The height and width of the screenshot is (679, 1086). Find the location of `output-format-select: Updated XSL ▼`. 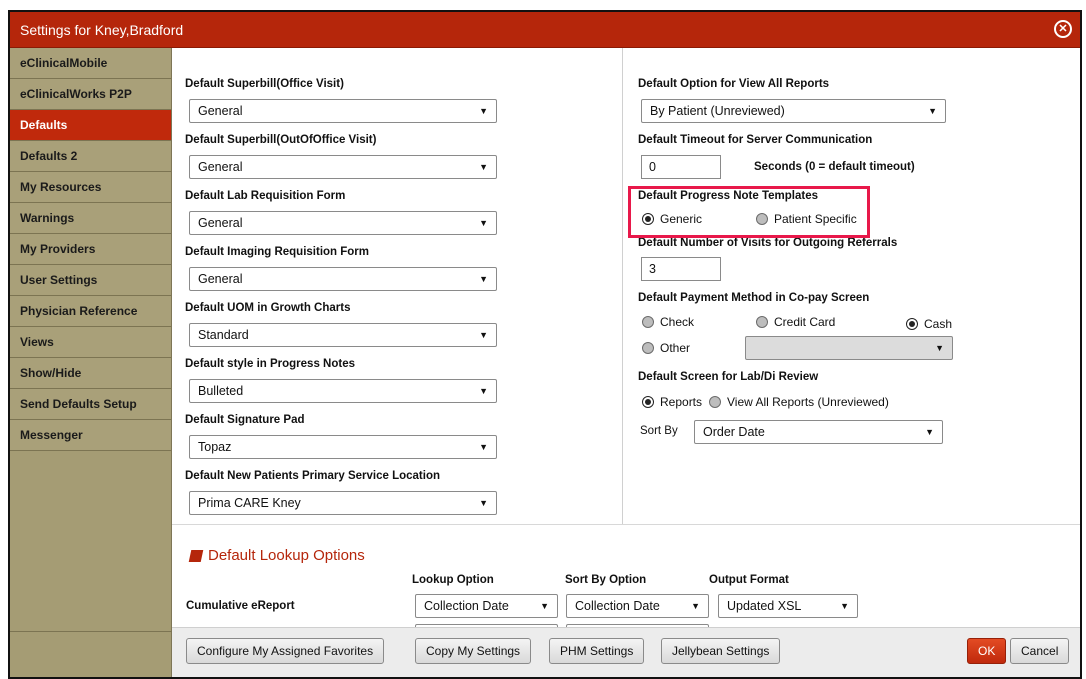

output-format-select: Updated XSL ▼ is located at coordinates (788, 606).